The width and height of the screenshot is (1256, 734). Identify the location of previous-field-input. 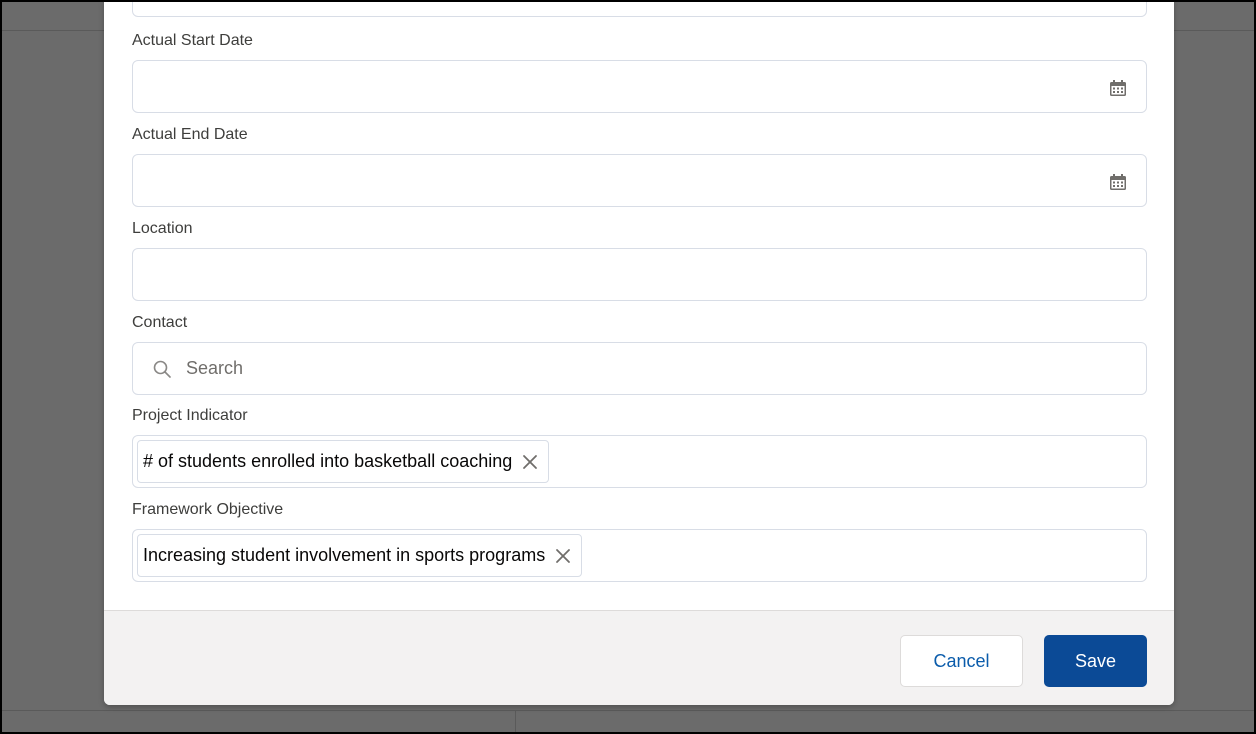
(639, 8).